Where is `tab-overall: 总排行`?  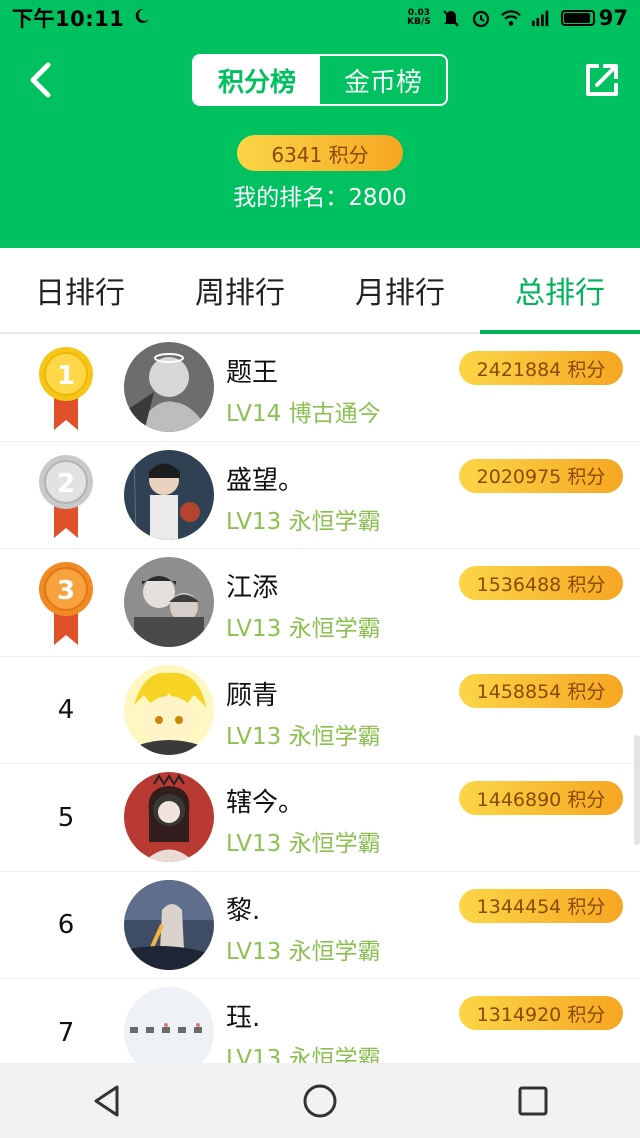
tab-overall: 总排行 is located at coordinates (560, 291).